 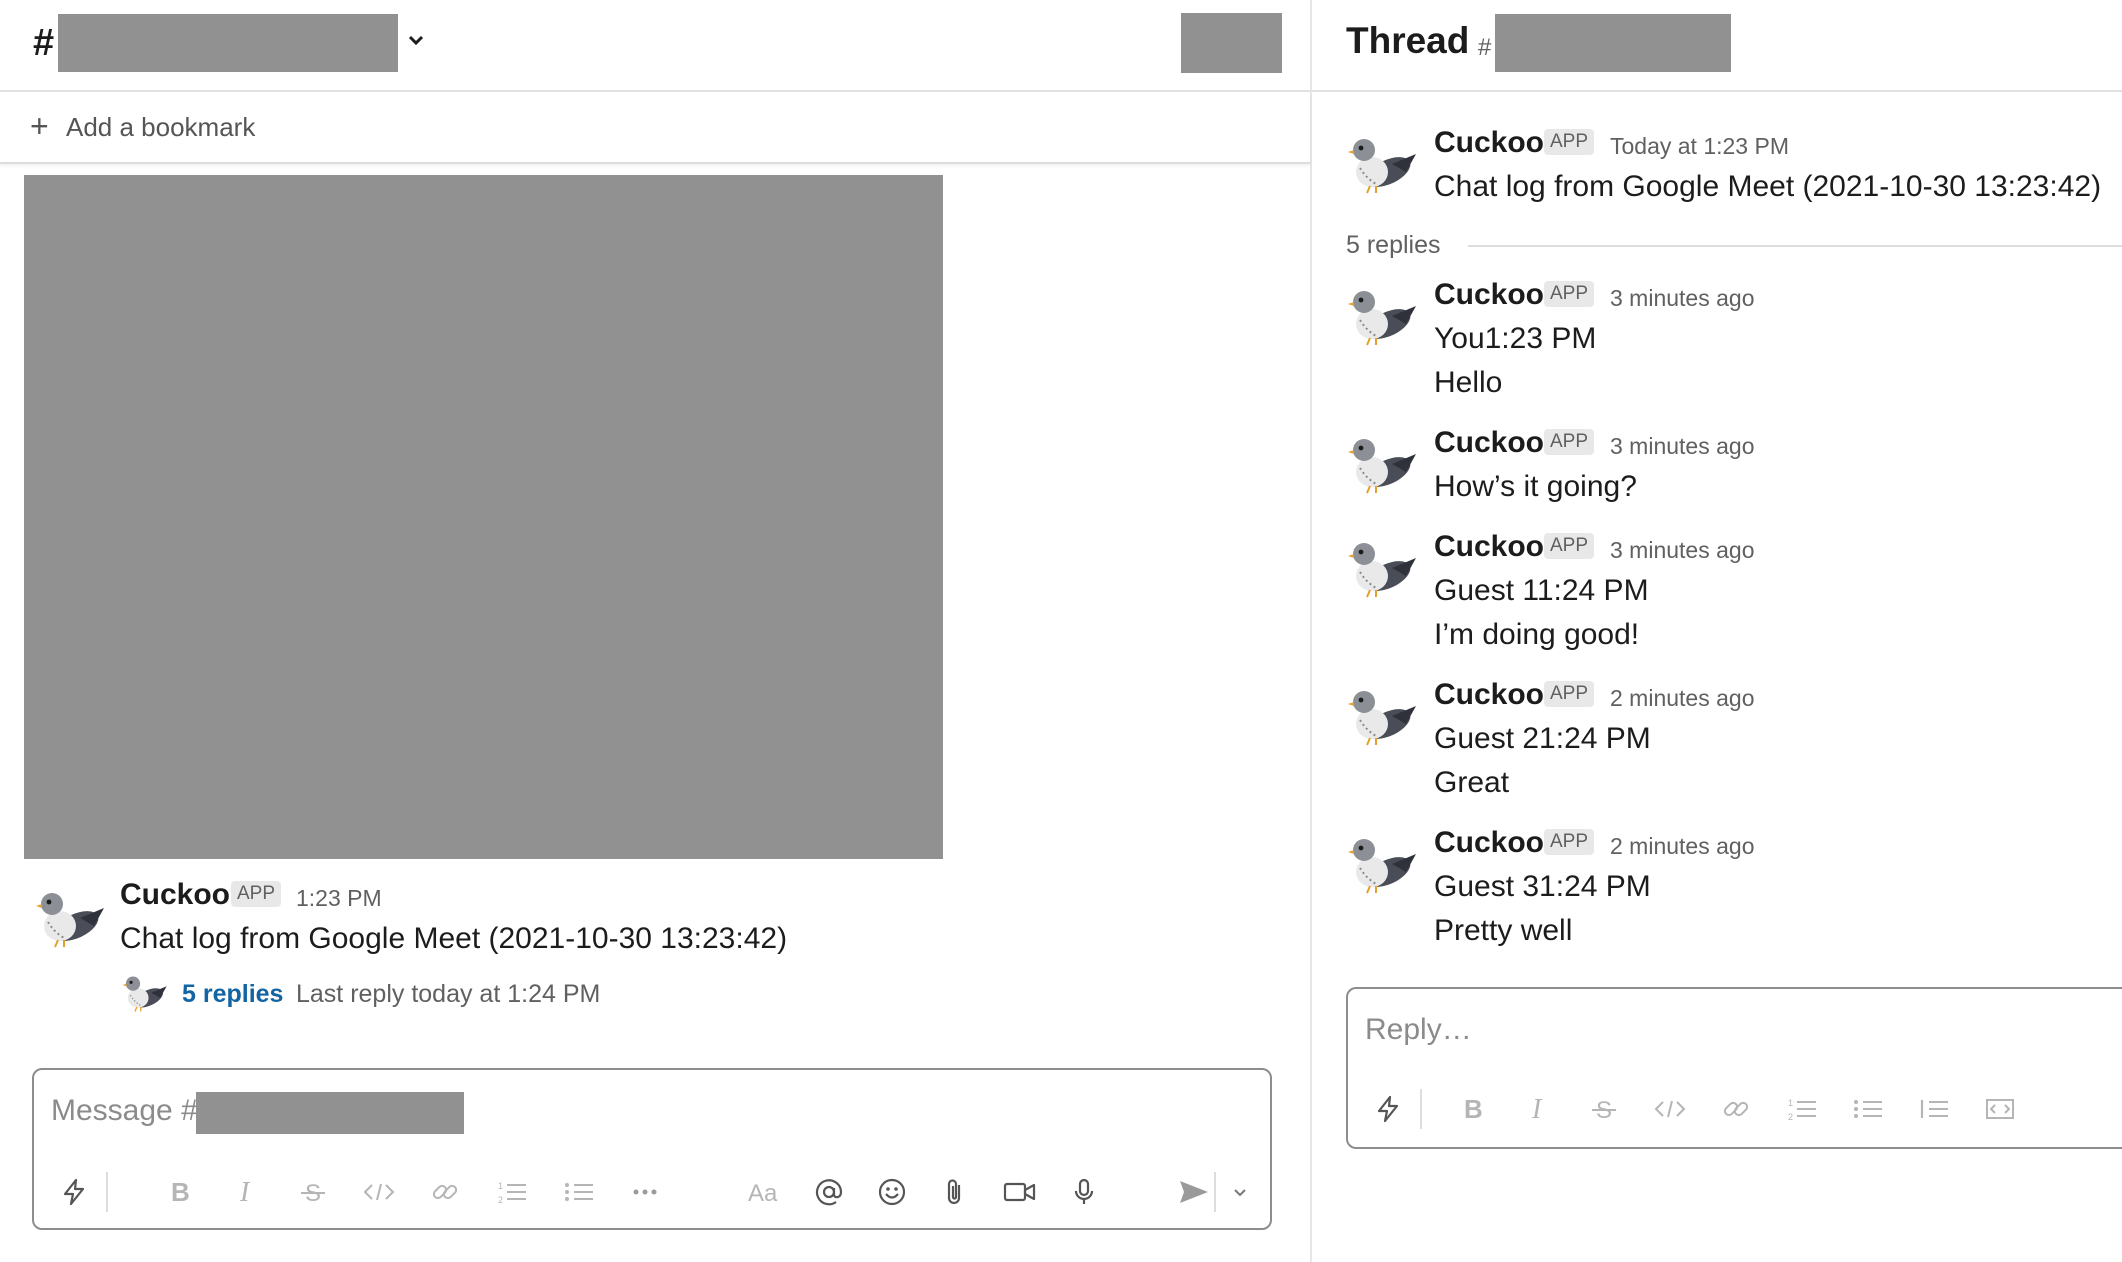 What do you see at coordinates (160, 127) in the screenshot?
I see `add-bookmark-button: Add a bookmark` at bounding box center [160, 127].